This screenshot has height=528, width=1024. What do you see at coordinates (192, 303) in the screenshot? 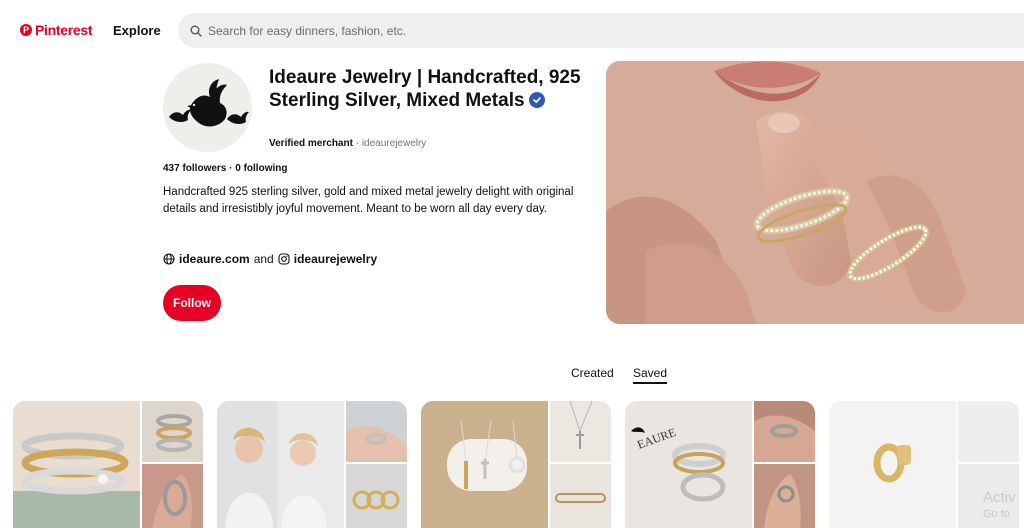
I see `follow-button: Follow` at bounding box center [192, 303].